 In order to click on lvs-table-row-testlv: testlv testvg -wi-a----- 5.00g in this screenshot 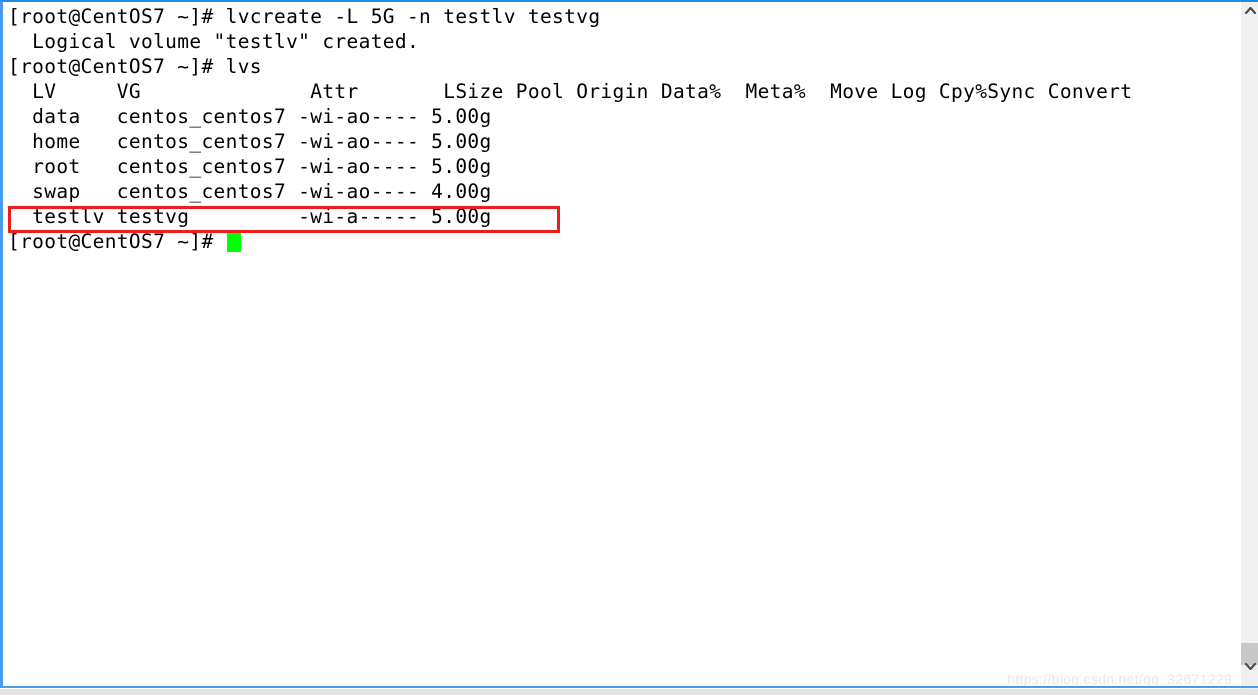, I will do `click(250, 216)`.